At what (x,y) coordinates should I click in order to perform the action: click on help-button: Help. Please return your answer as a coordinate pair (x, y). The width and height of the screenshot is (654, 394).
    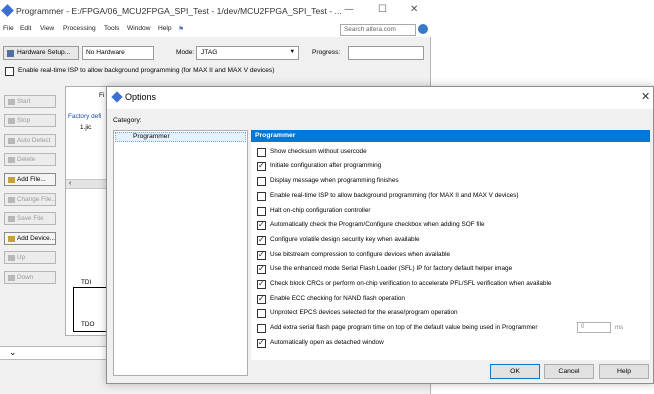
    Looking at the image, I should click on (624, 371).